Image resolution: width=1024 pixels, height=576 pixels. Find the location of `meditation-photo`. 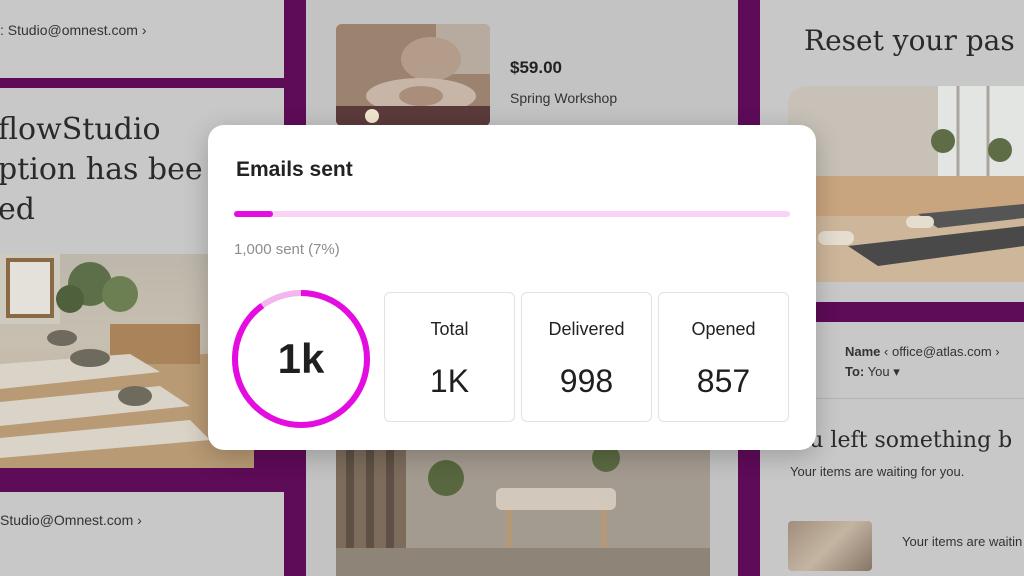

meditation-photo is located at coordinates (413, 75).